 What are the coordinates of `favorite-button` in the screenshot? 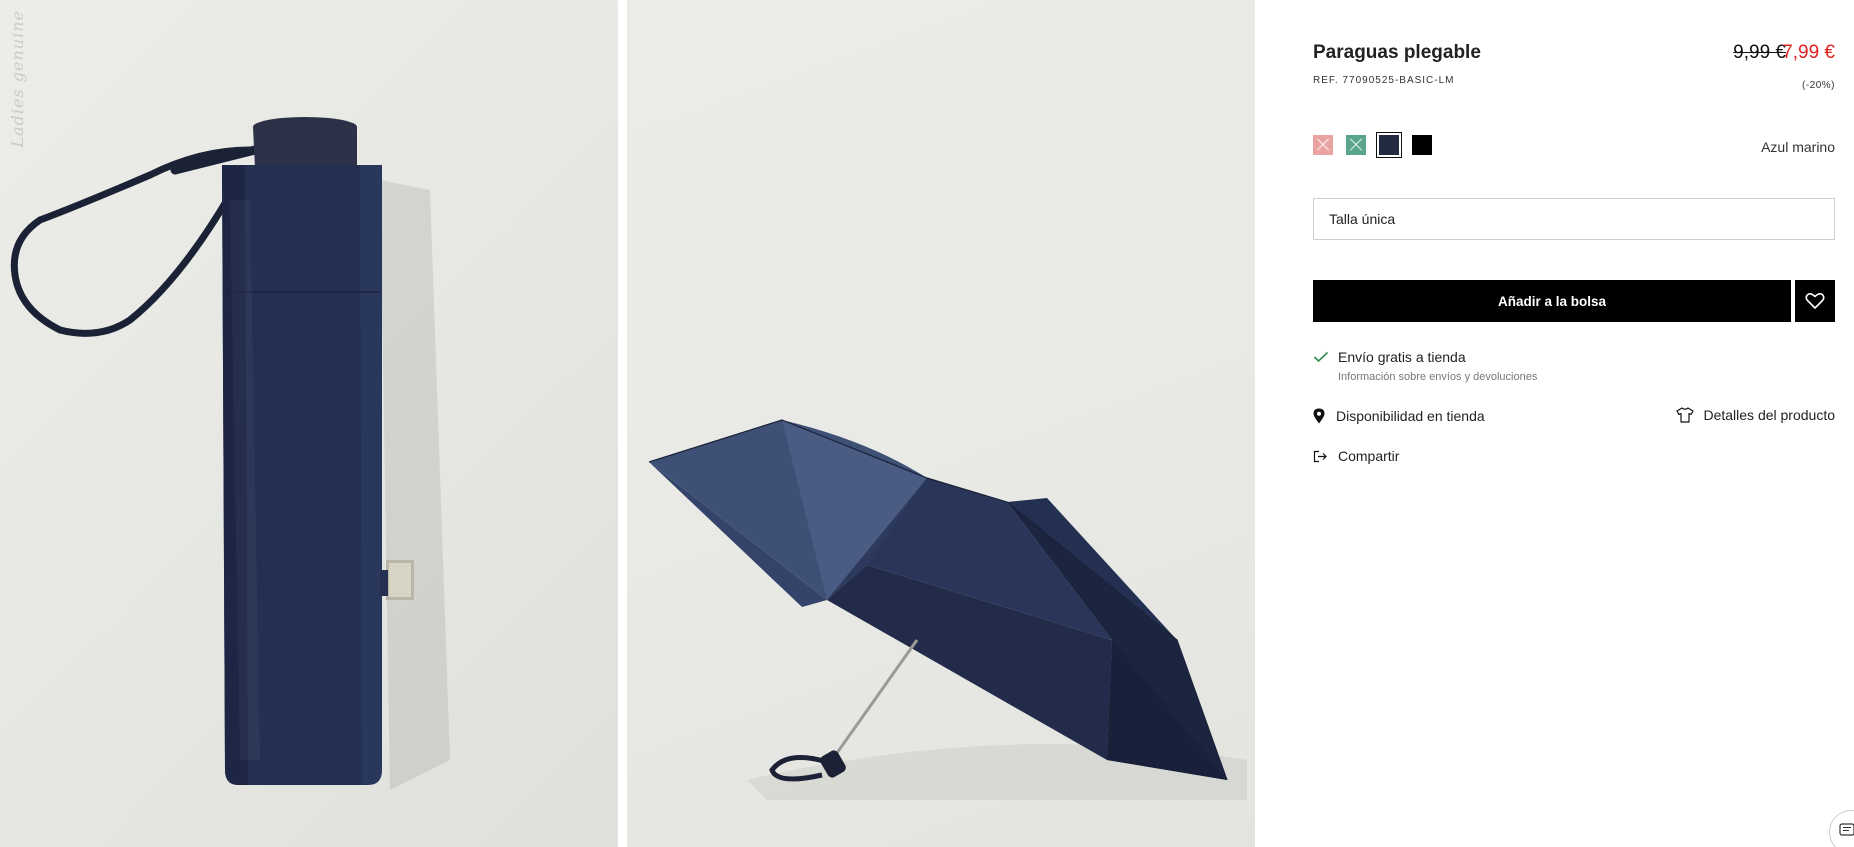 It's located at (1815, 301).